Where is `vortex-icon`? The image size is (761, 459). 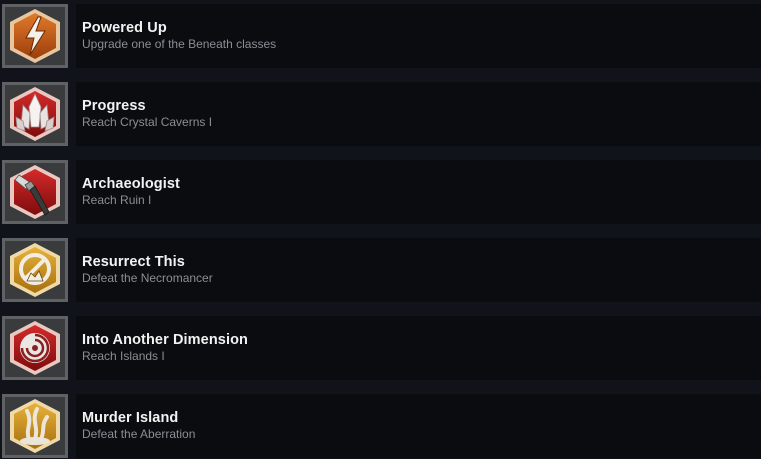 vortex-icon is located at coordinates (35, 348).